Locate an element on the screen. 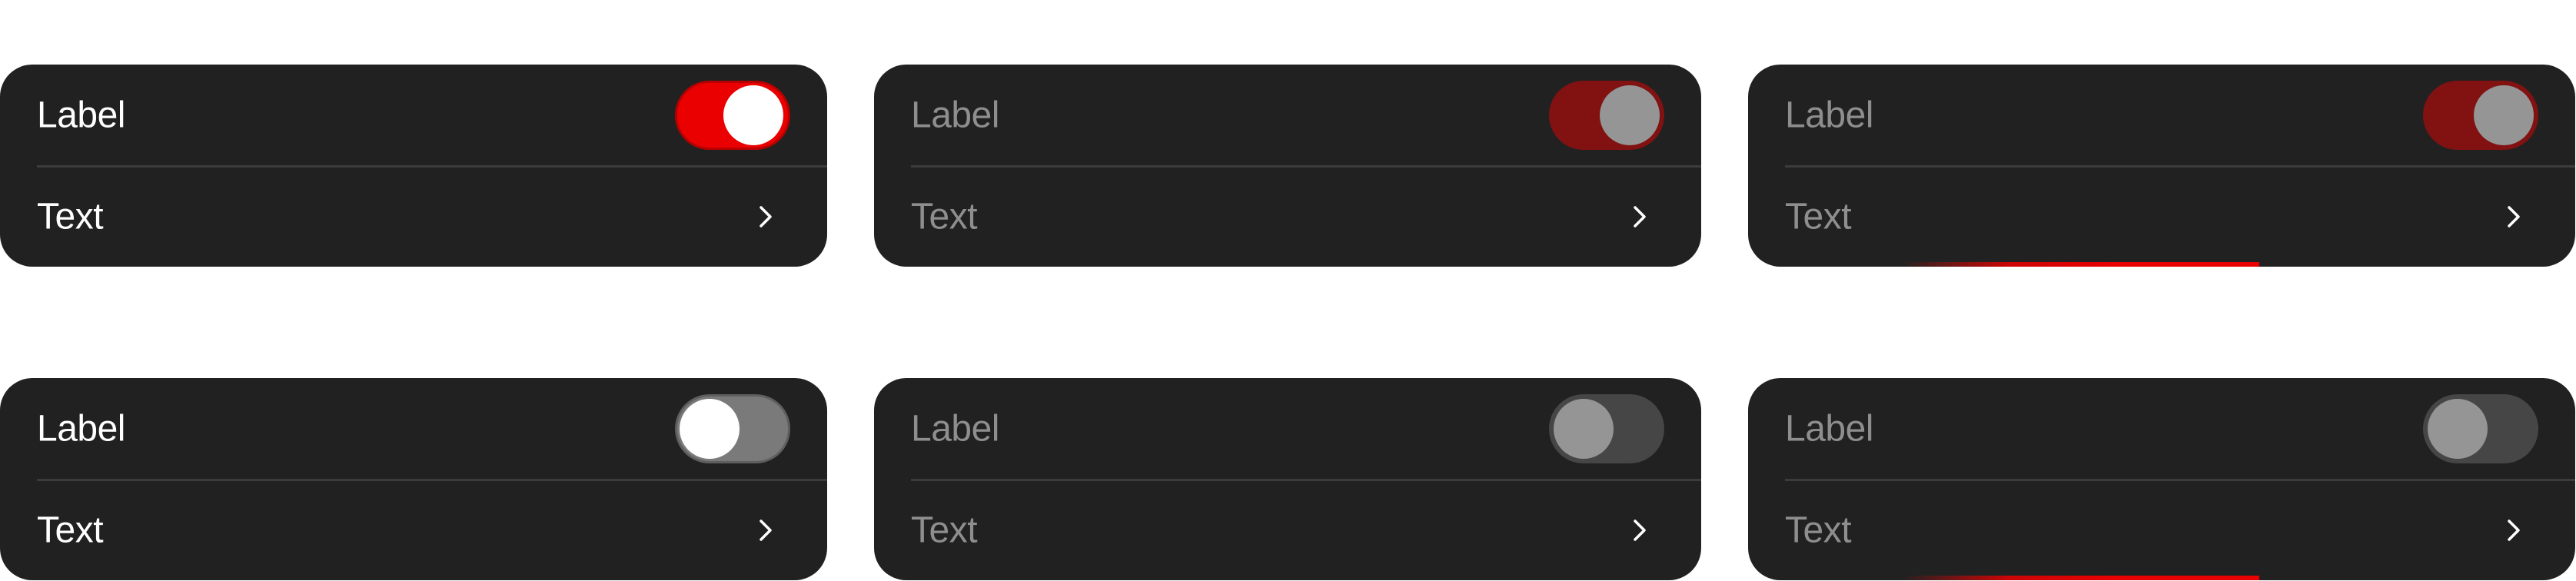 This screenshot has width=2576, height=581. settings-card-6: Label Text is located at coordinates (2161, 479).